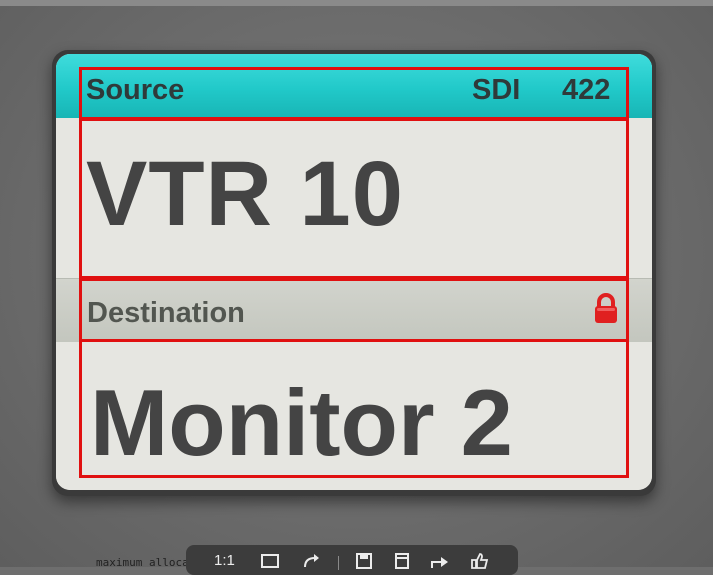 This screenshot has width=713, height=575. What do you see at coordinates (354, 310) in the screenshot?
I see `highlight-destination-header` at bounding box center [354, 310].